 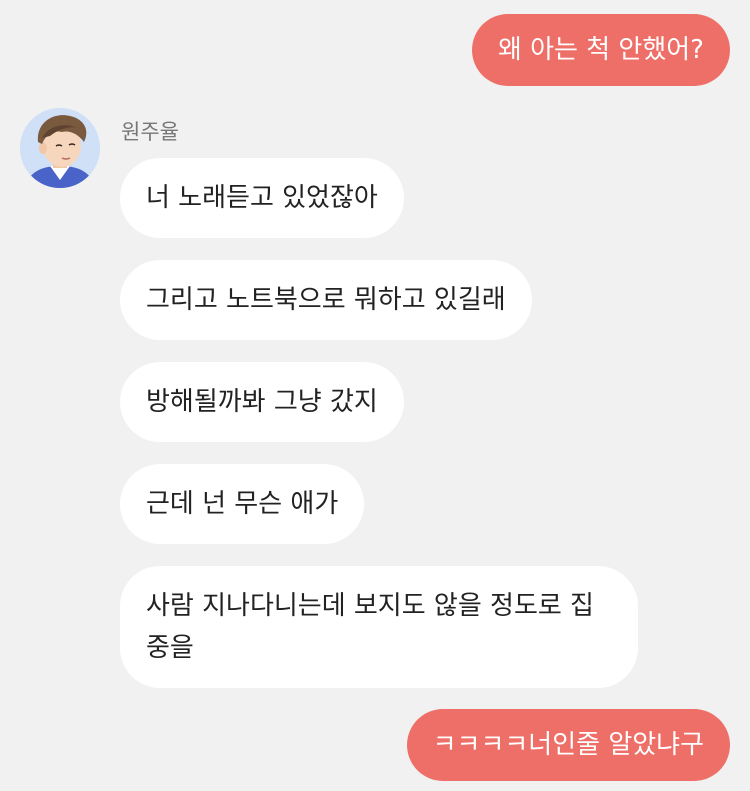 I want to click on contact-avatar, so click(x=60, y=148).